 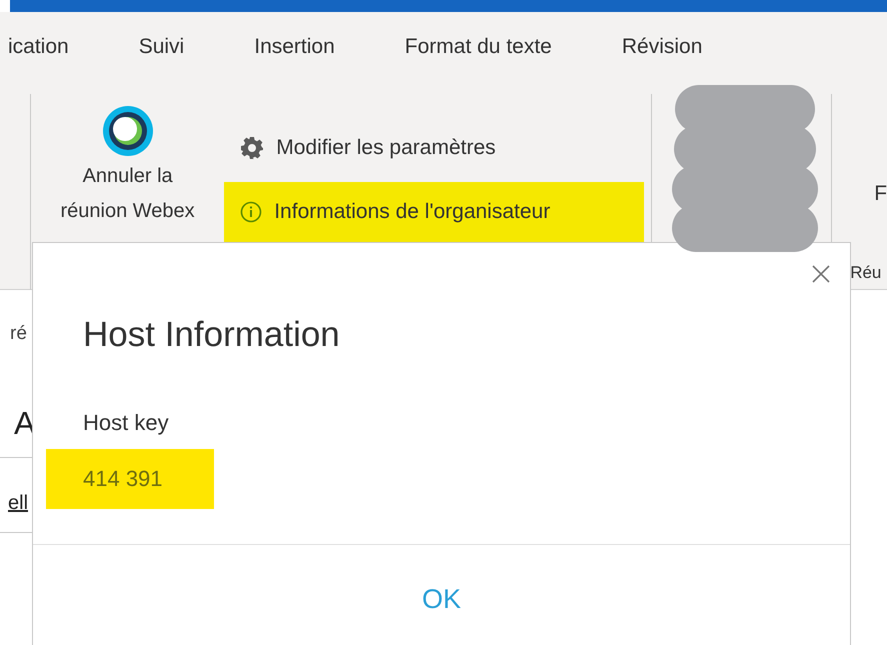 What do you see at coordinates (18, 503) in the screenshot?
I see `link: ell` at bounding box center [18, 503].